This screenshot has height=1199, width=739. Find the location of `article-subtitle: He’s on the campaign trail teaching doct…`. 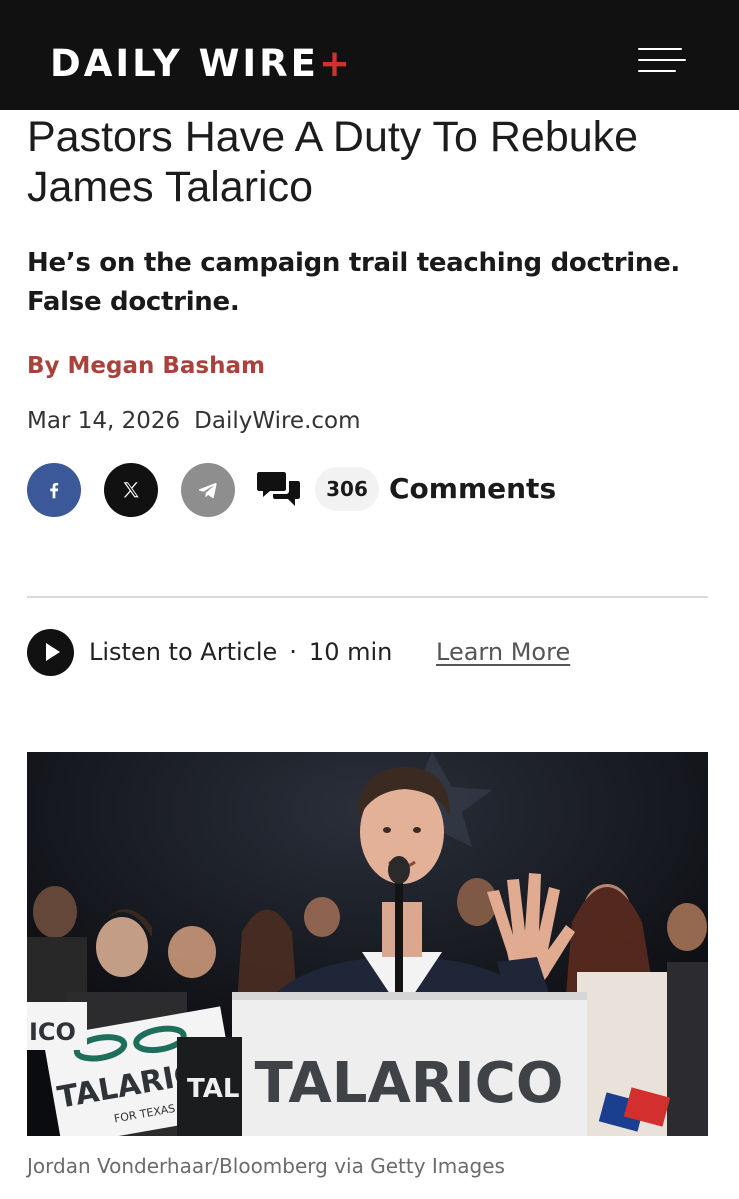

article-subtitle: He’s on the campaign trail teaching doct… is located at coordinates (353, 282).